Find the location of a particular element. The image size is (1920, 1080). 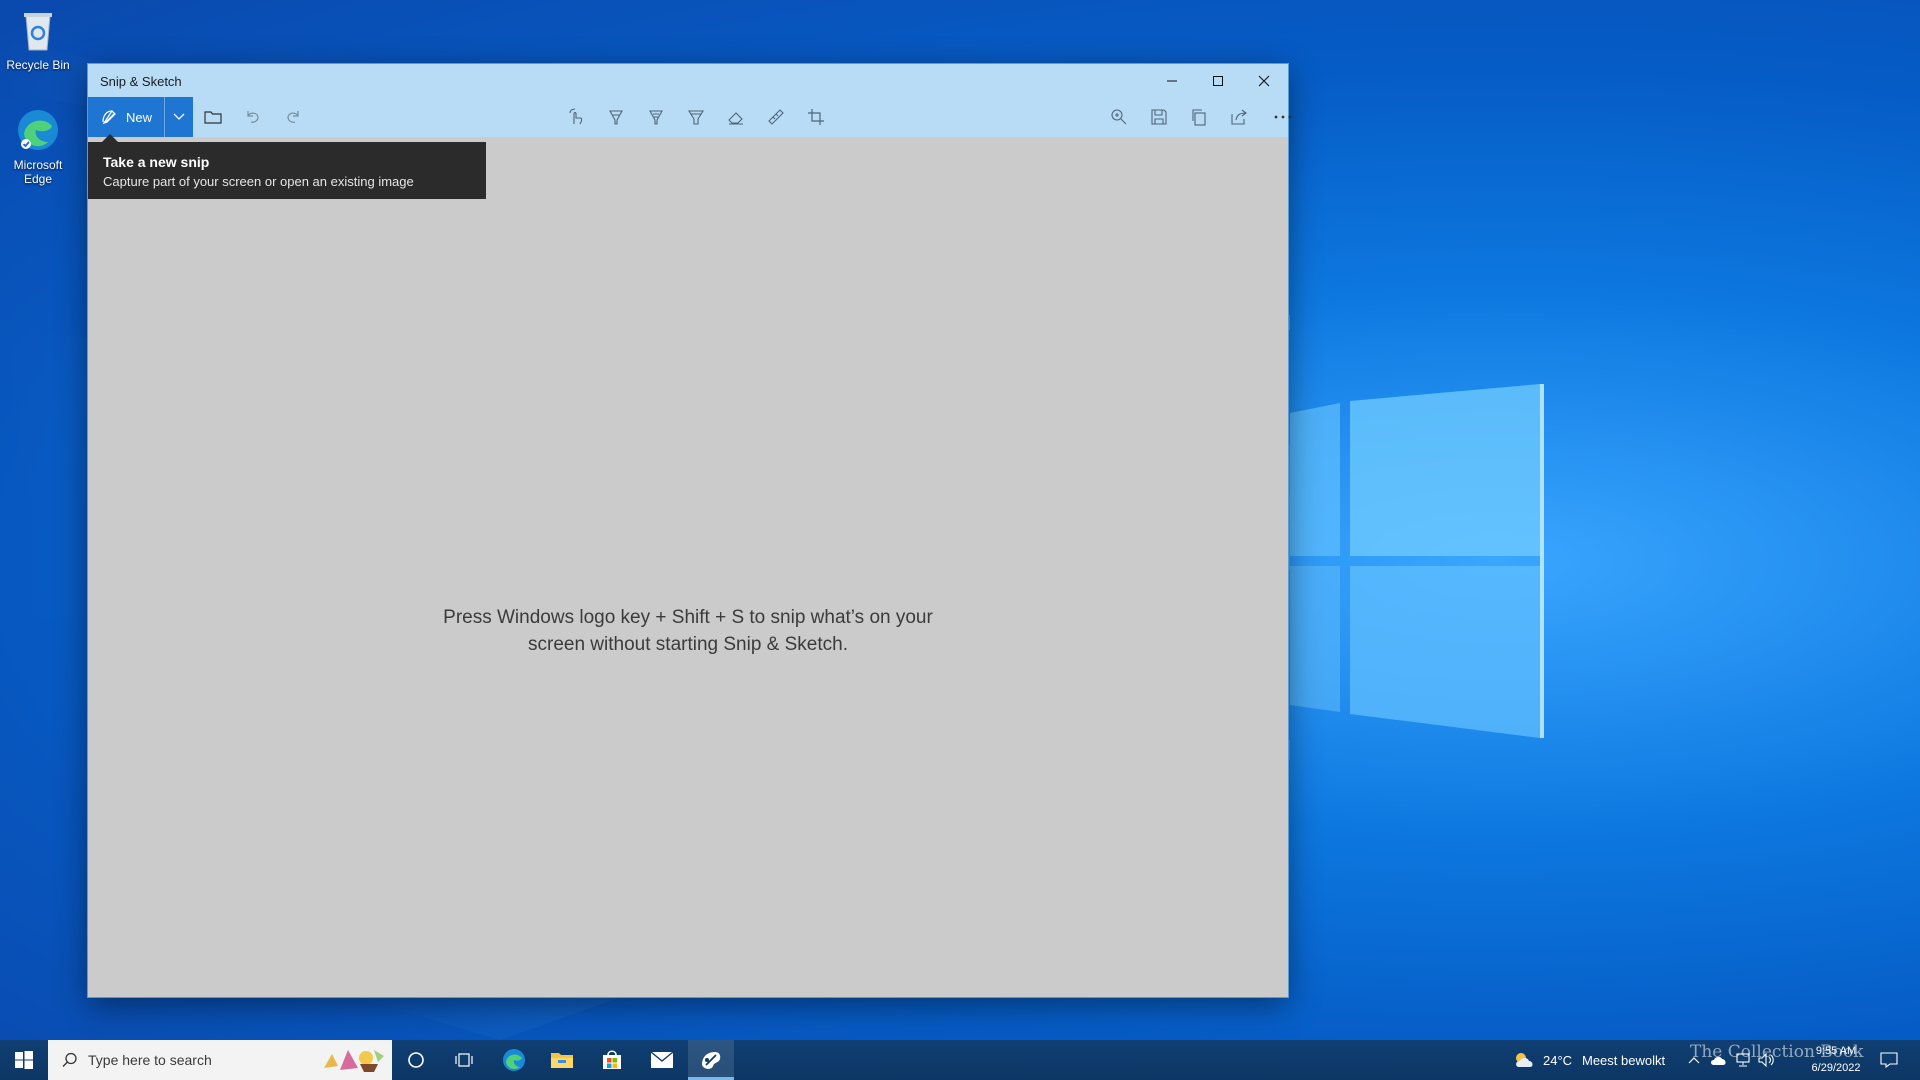

more-options-button is located at coordinates (1283, 117).